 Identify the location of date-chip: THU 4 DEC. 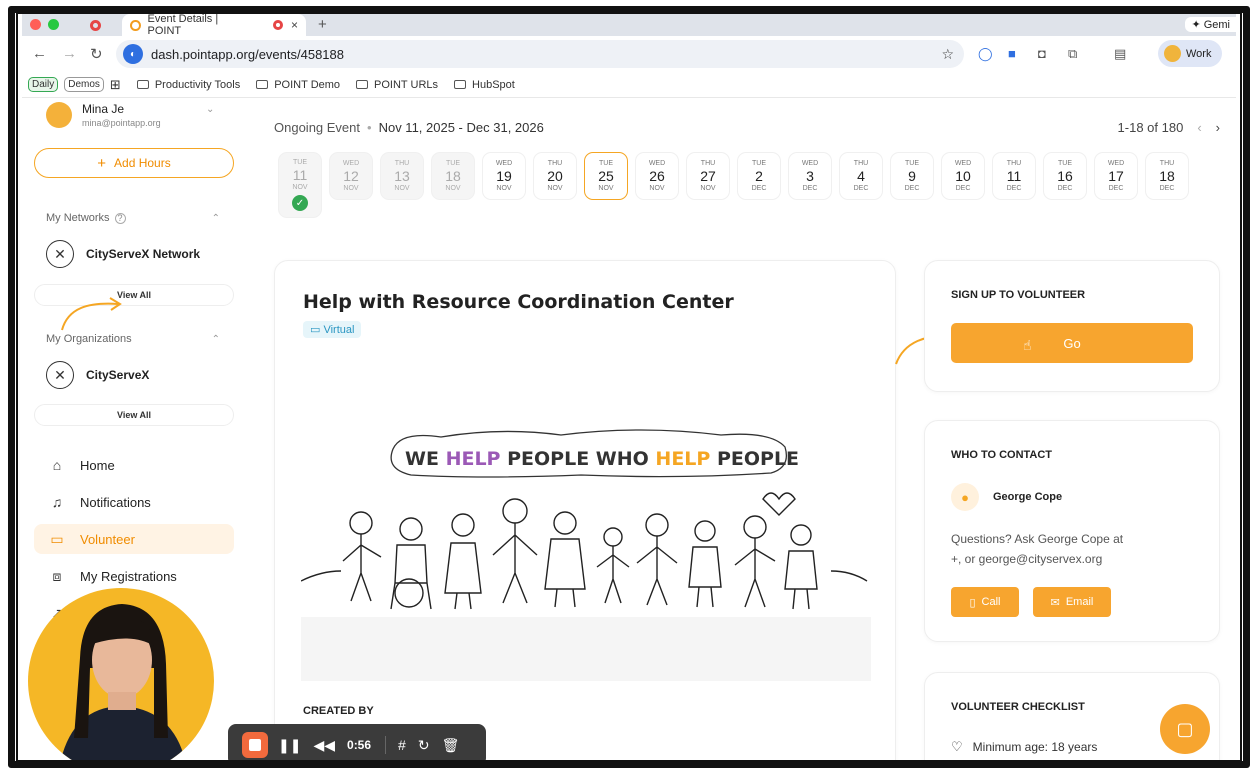
(861, 176).